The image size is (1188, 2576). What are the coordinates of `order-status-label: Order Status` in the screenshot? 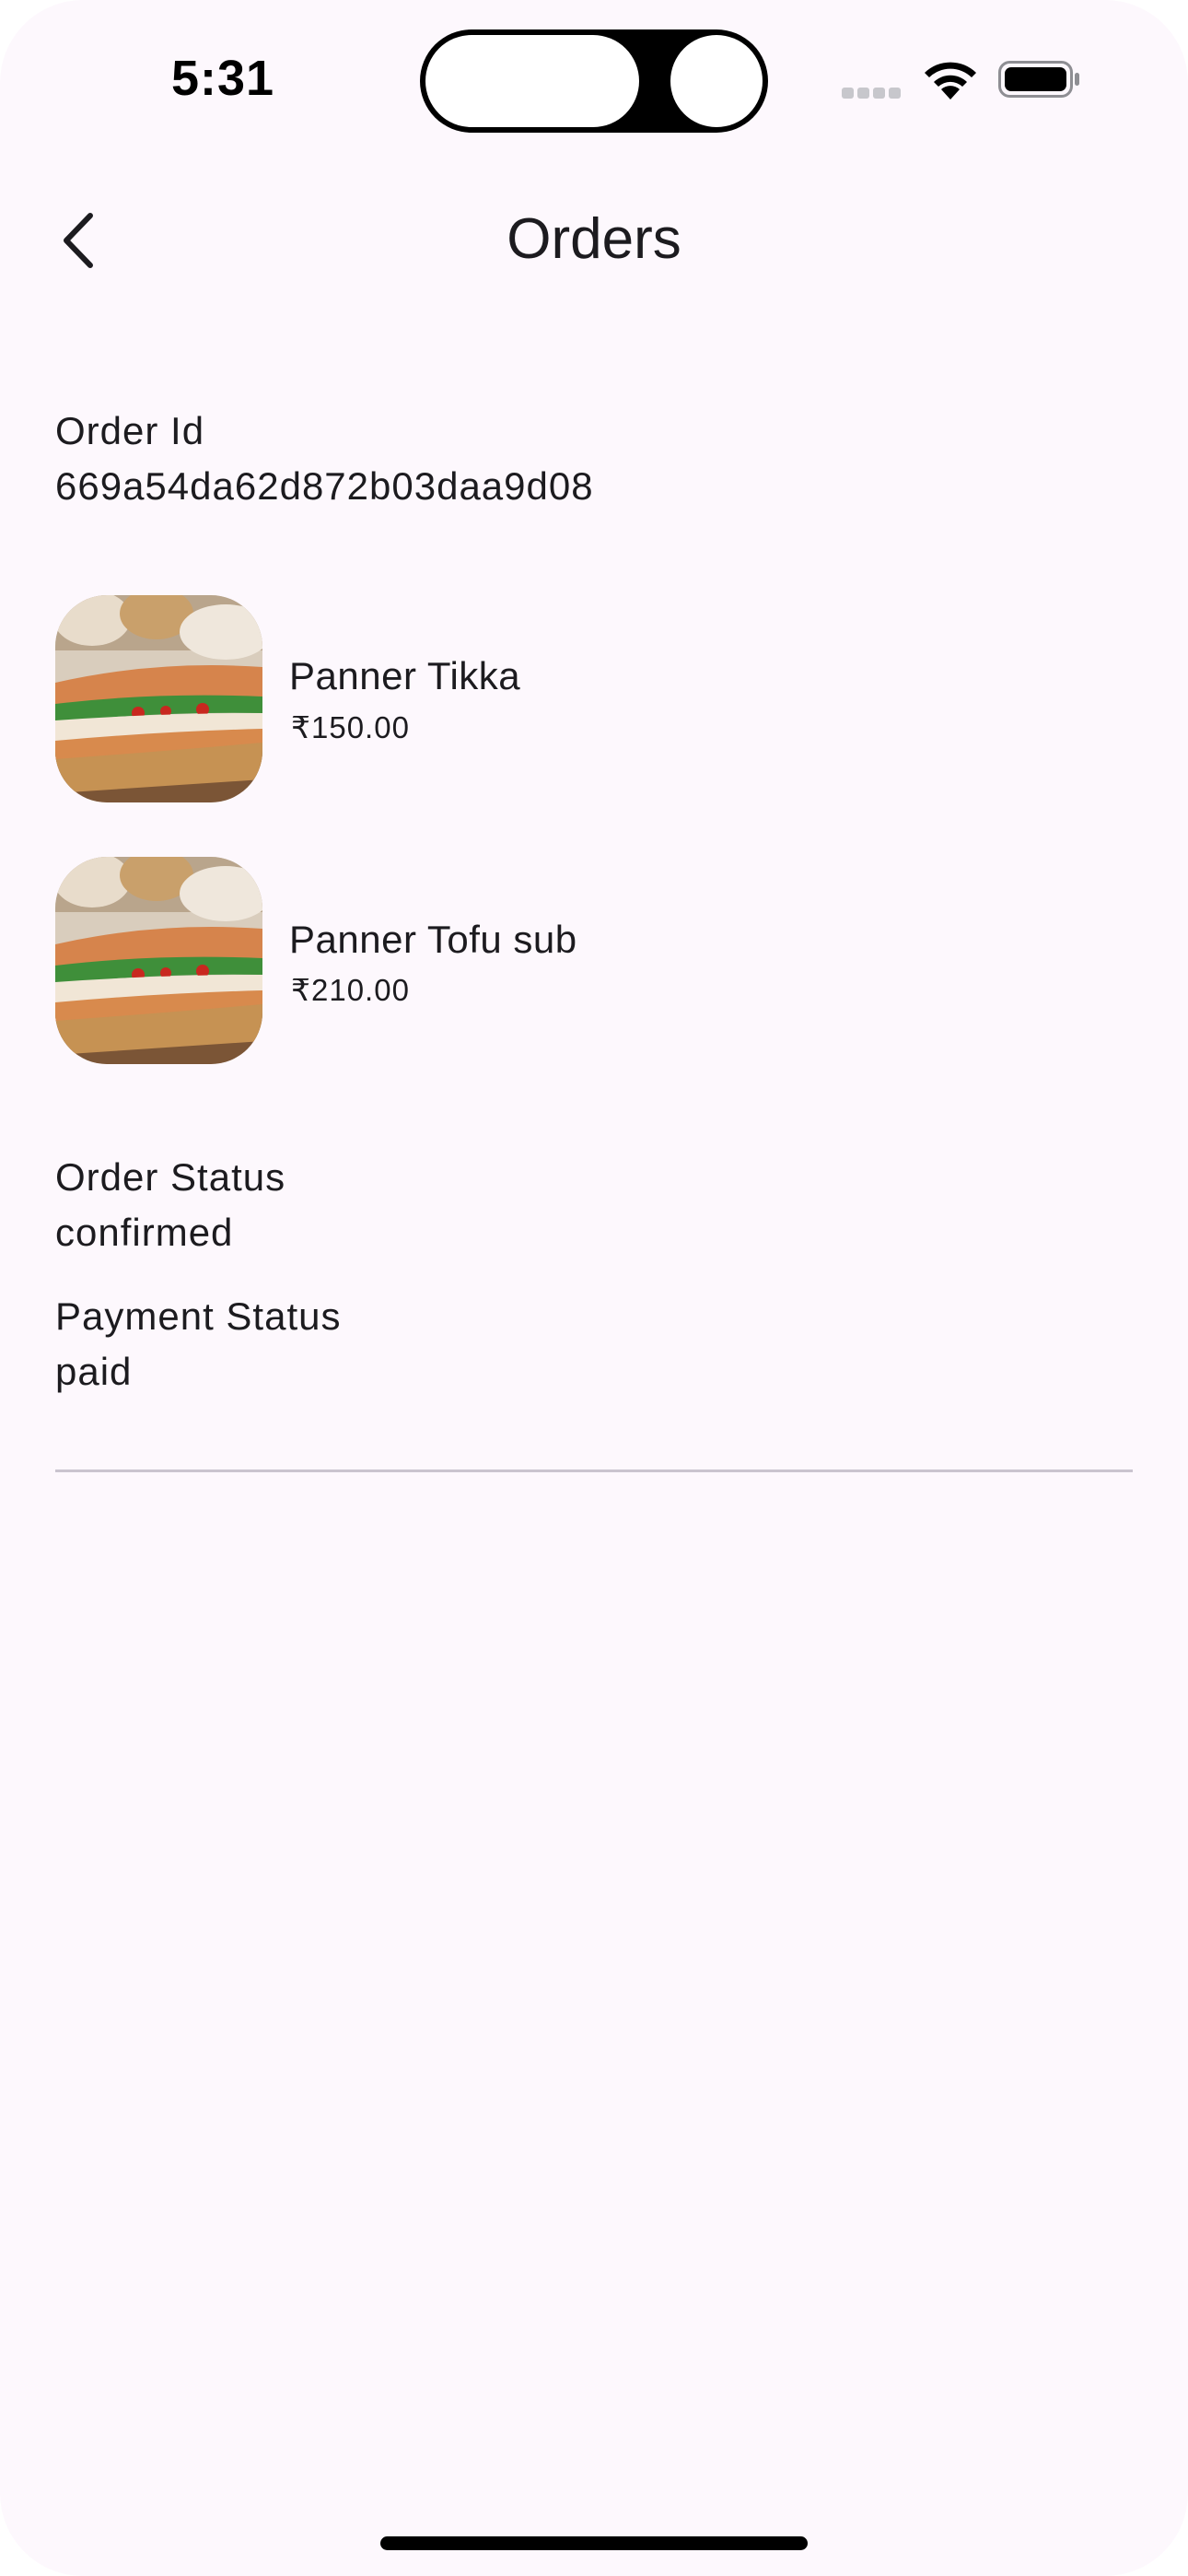 It's located at (170, 1177).